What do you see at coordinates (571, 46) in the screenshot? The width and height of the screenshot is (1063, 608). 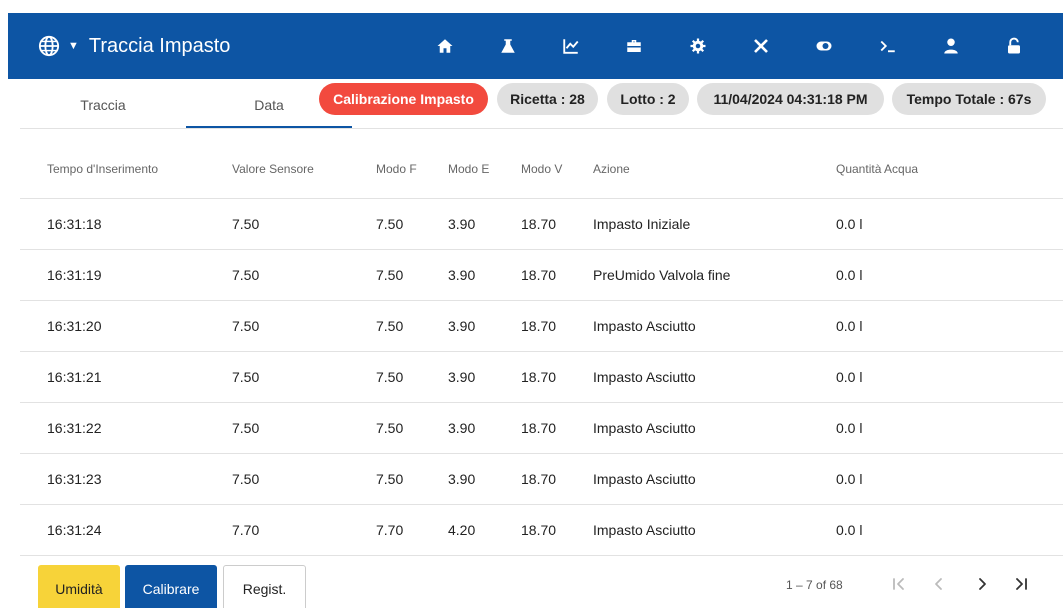 I see `chart-icon` at bounding box center [571, 46].